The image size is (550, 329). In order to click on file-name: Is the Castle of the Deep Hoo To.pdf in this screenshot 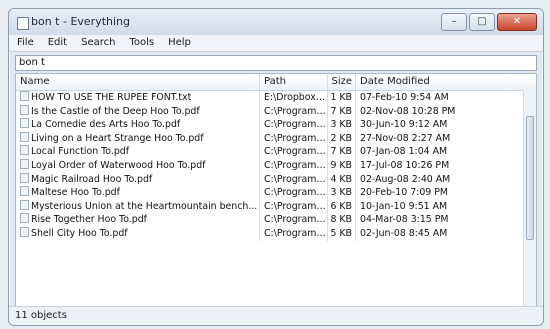, I will do `click(115, 111)`.